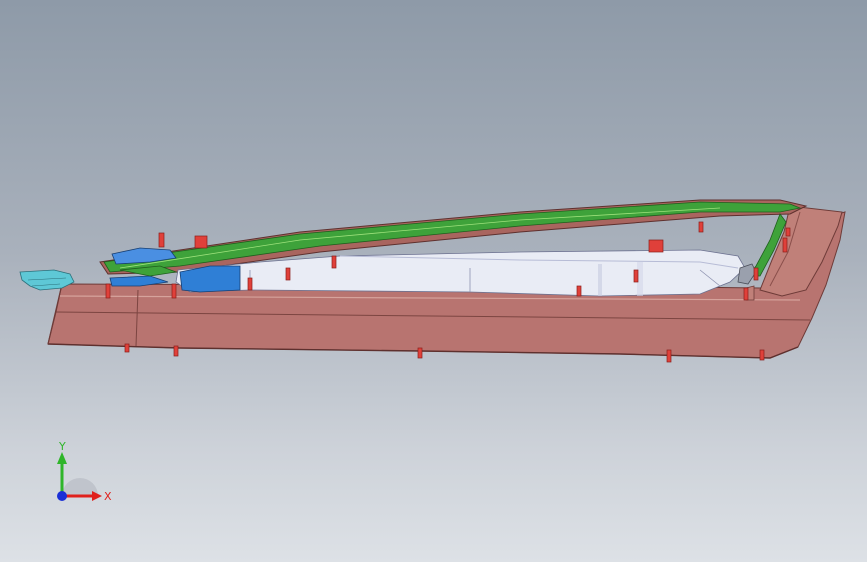 The image size is (867, 562). Describe the element at coordinates (84, 471) in the screenshot. I see `orientation-triad: Y X` at that location.